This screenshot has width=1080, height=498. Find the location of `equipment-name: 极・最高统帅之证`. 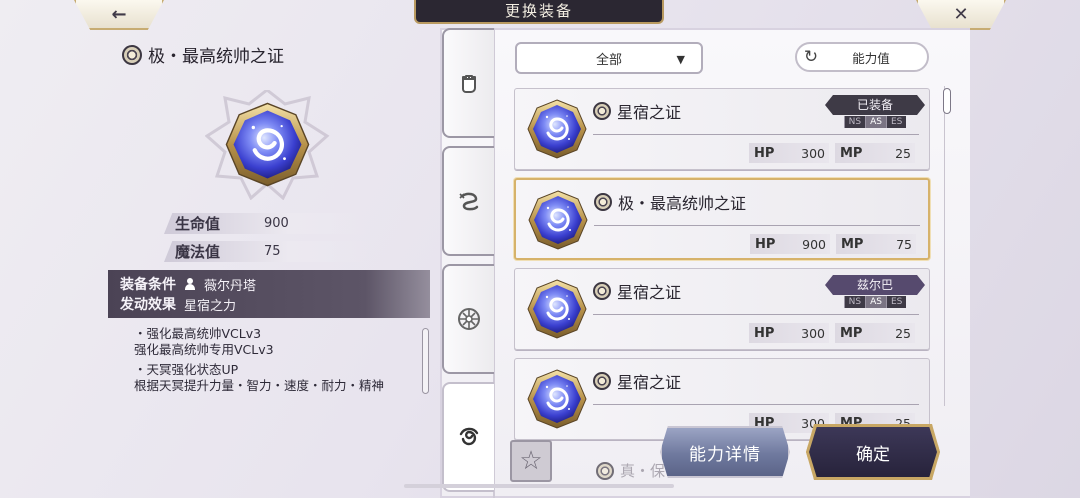

equipment-name: 极・最高统帅之证 is located at coordinates (216, 57).